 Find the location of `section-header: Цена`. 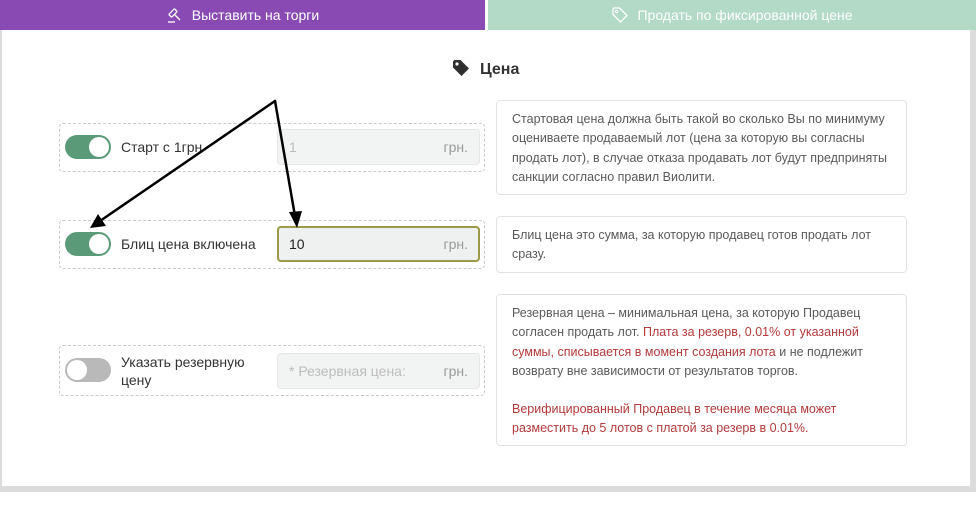

section-header: Цена is located at coordinates (485, 70).